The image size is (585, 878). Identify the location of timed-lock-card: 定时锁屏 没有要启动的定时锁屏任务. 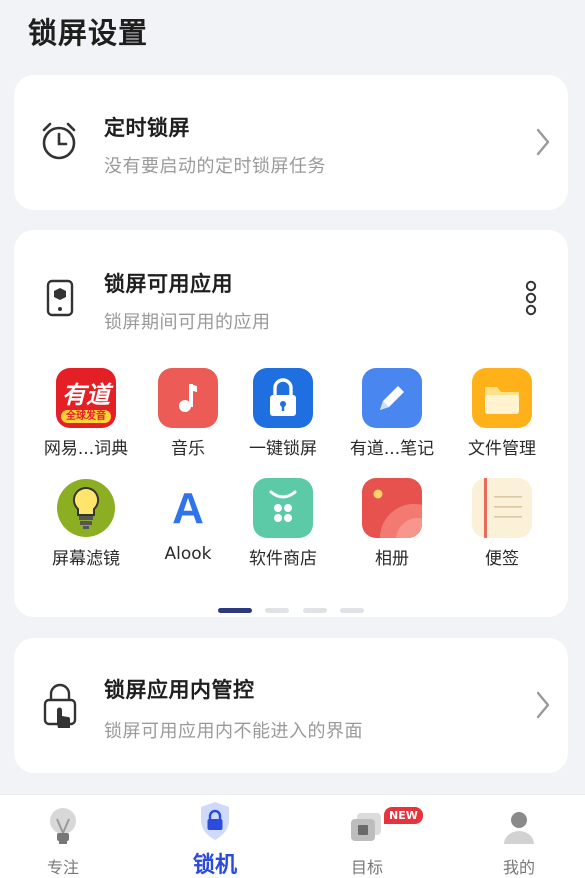
(291, 142).